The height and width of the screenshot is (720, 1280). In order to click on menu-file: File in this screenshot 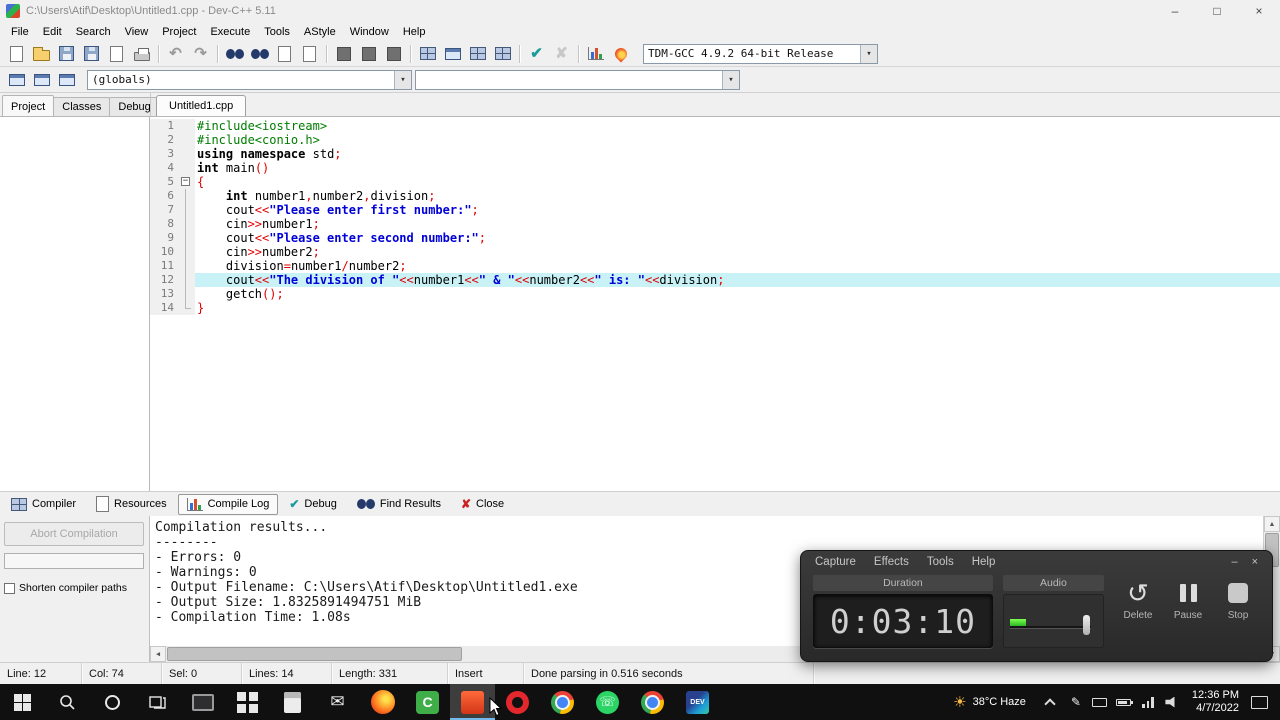, I will do `click(20, 32)`.